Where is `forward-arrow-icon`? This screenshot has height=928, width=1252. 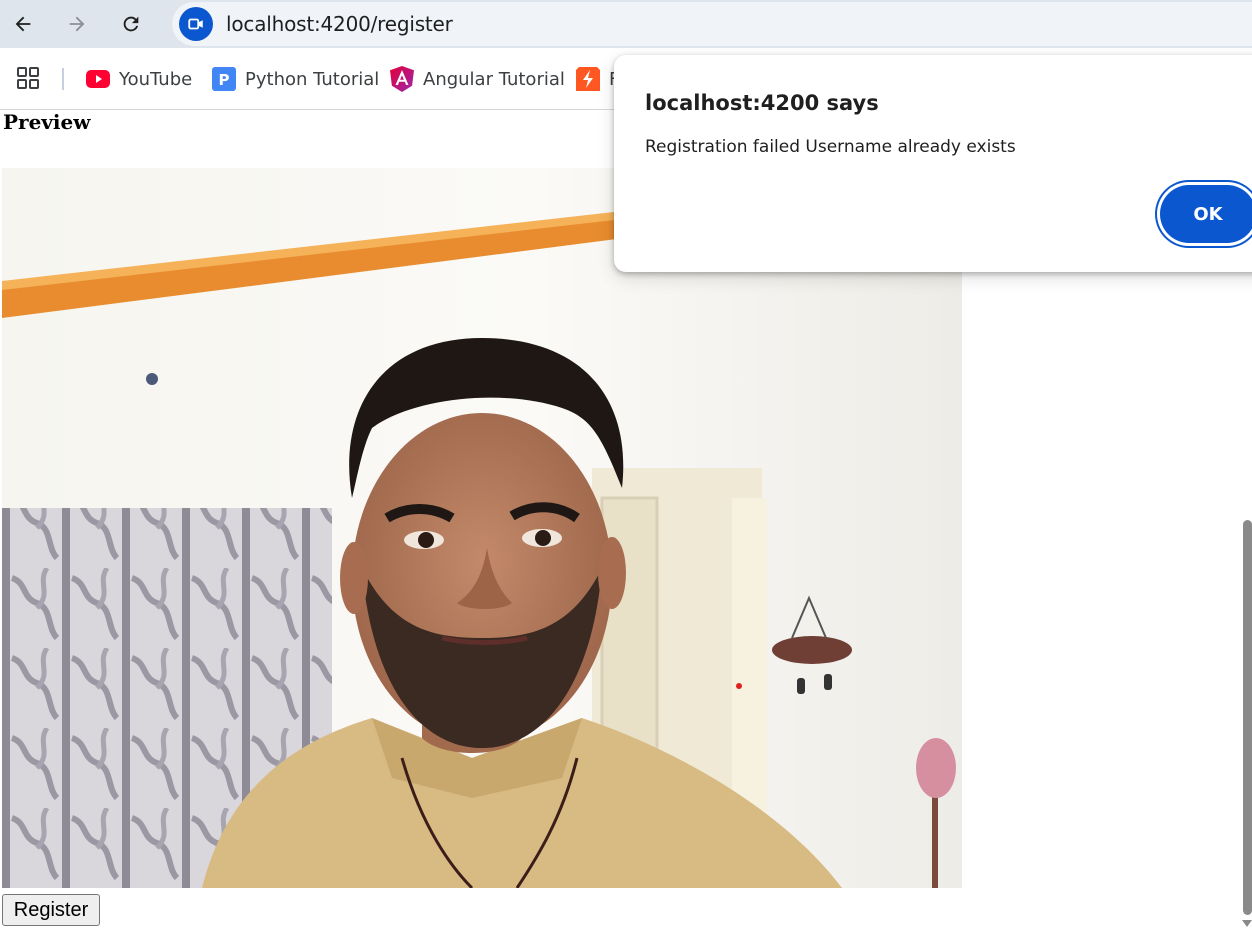 forward-arrow-icon is located at coordinates (77, 24).